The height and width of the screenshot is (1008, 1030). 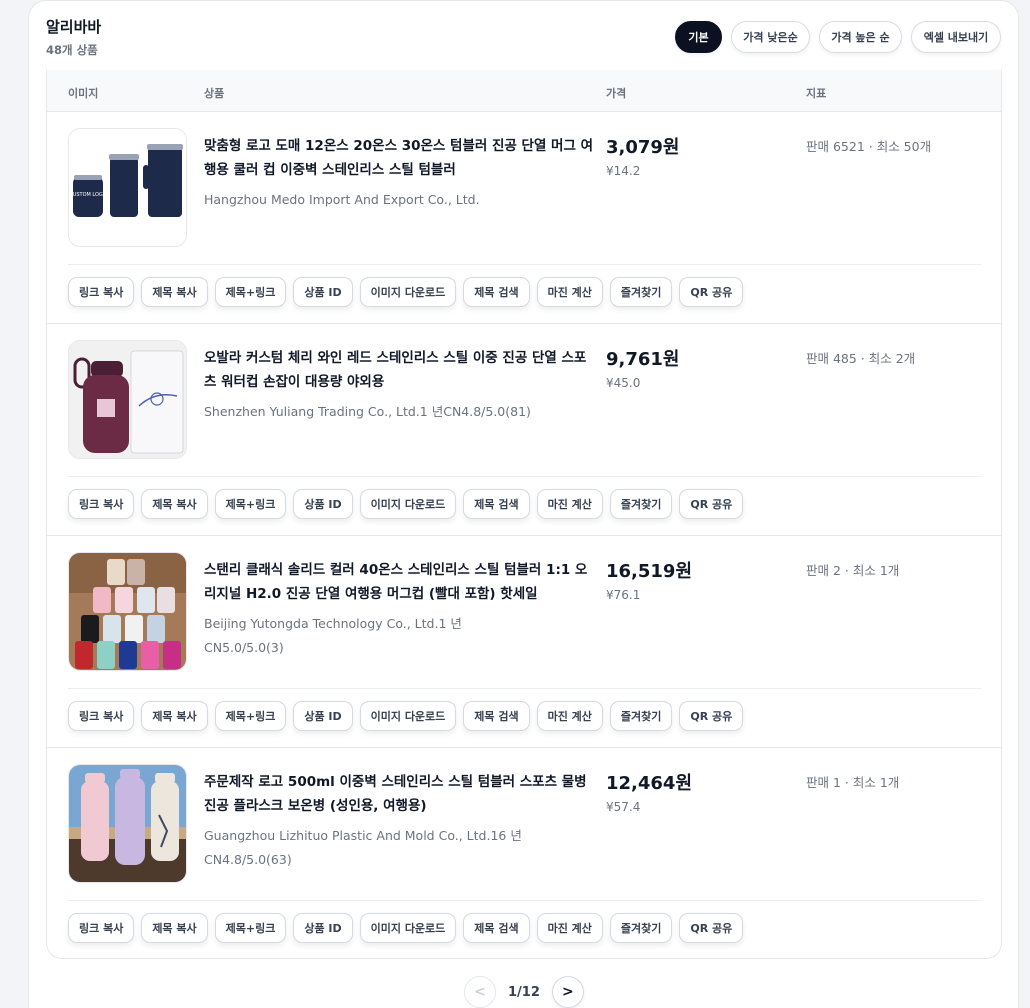 I want to click on table-header: 이미지 상품 가격 지표, so click(x=524, y=91).